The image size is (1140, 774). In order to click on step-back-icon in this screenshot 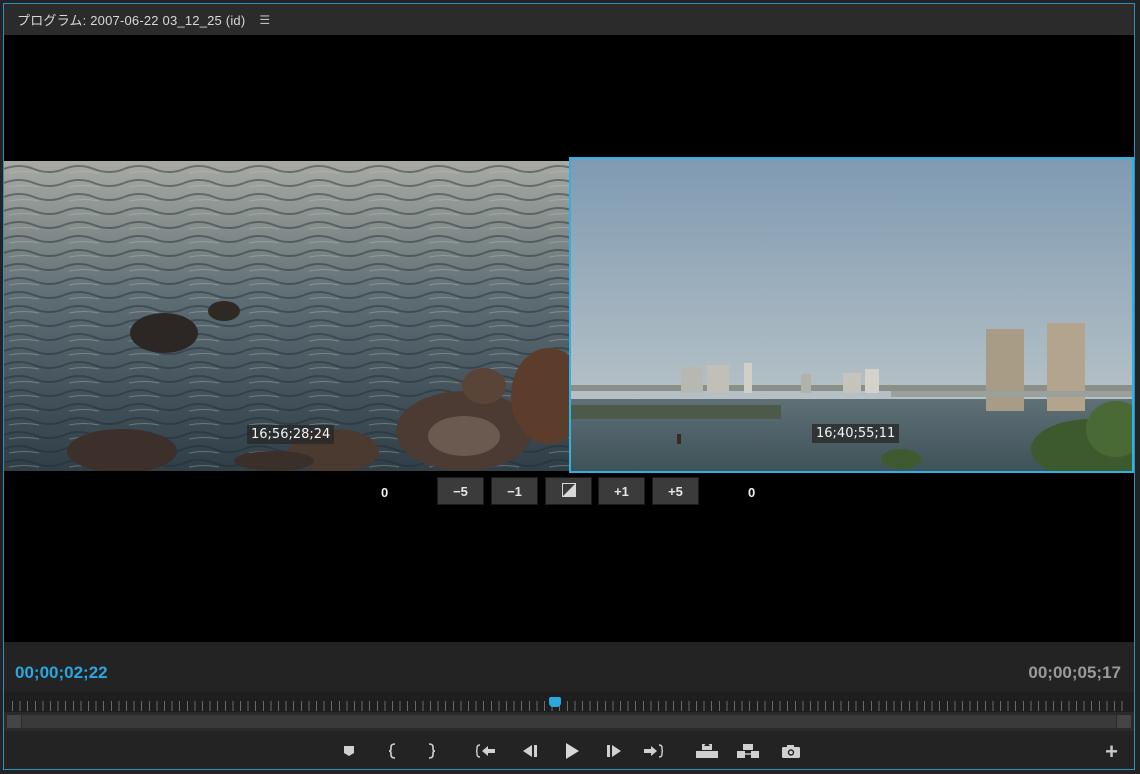, I will do `click(530, 751)`.